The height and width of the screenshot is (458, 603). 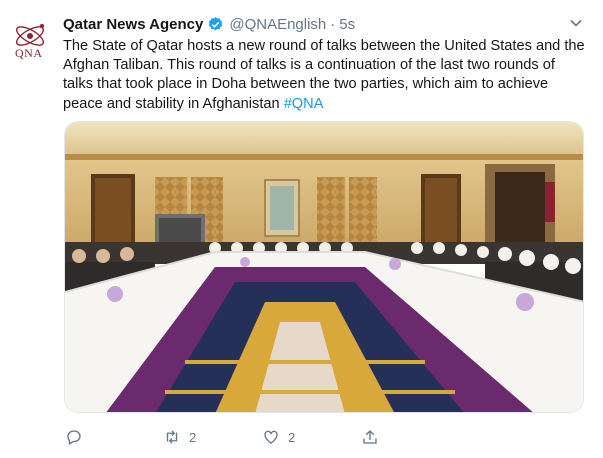 I want to click on tweet-header: Qatar News Agency @QNAEnglish · 5s, so click(x=209, y=24).